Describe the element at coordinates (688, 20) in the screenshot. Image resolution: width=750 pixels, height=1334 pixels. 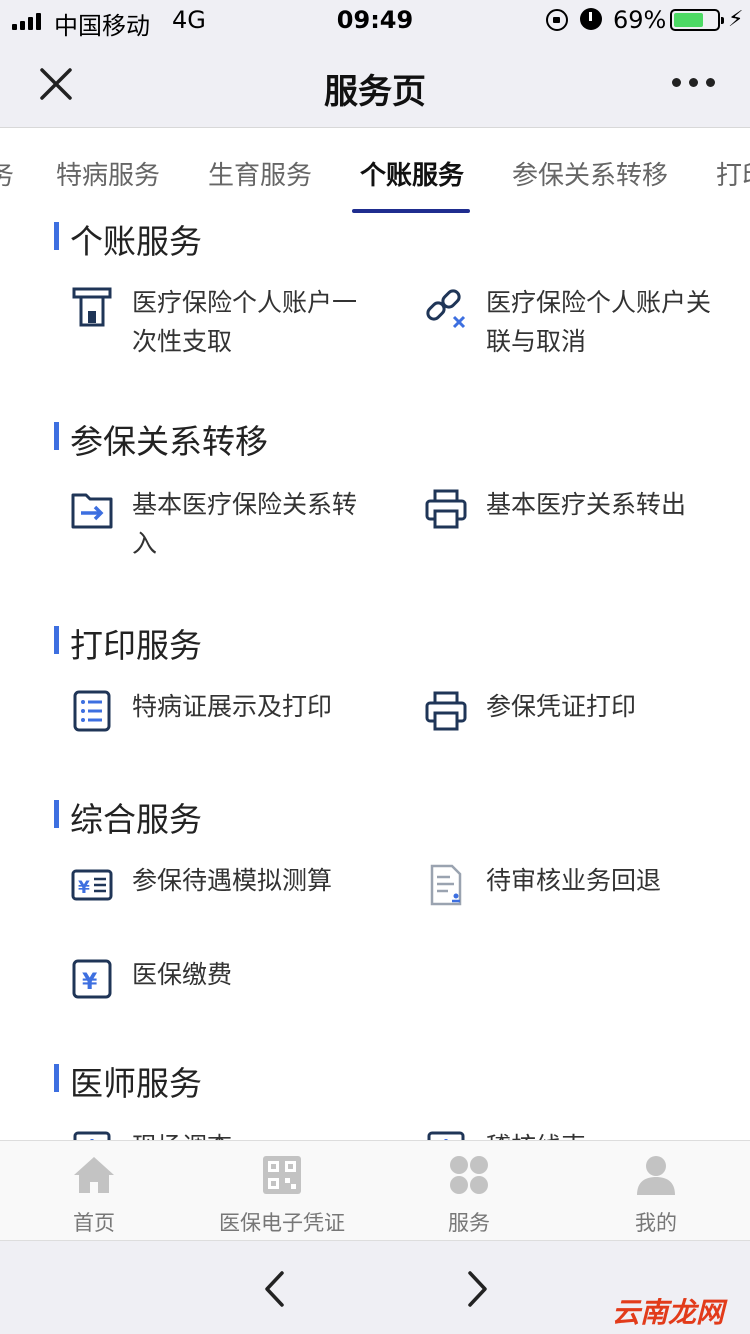
I see `battery-fill` at that location.